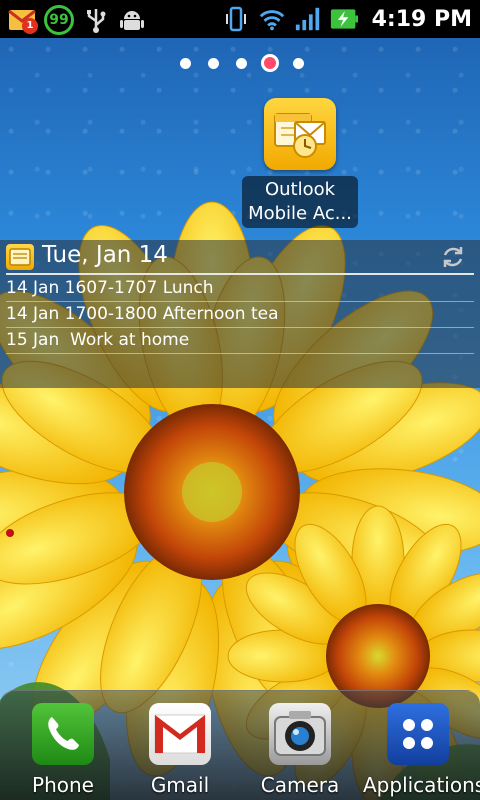  What do you see at coordinates (421, 785) in the screenshot?
I see `dock-label: Applications` at bounding box center [421, 785].